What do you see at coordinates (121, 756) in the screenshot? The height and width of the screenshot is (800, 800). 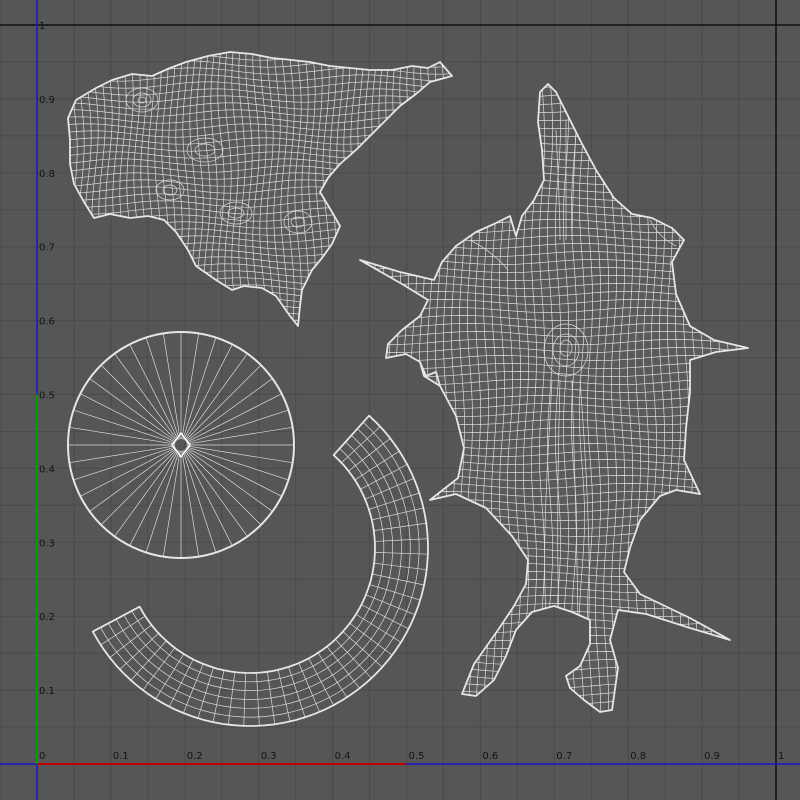 I see `u-tick-label: 0.1` at bounding box center [121, 756].